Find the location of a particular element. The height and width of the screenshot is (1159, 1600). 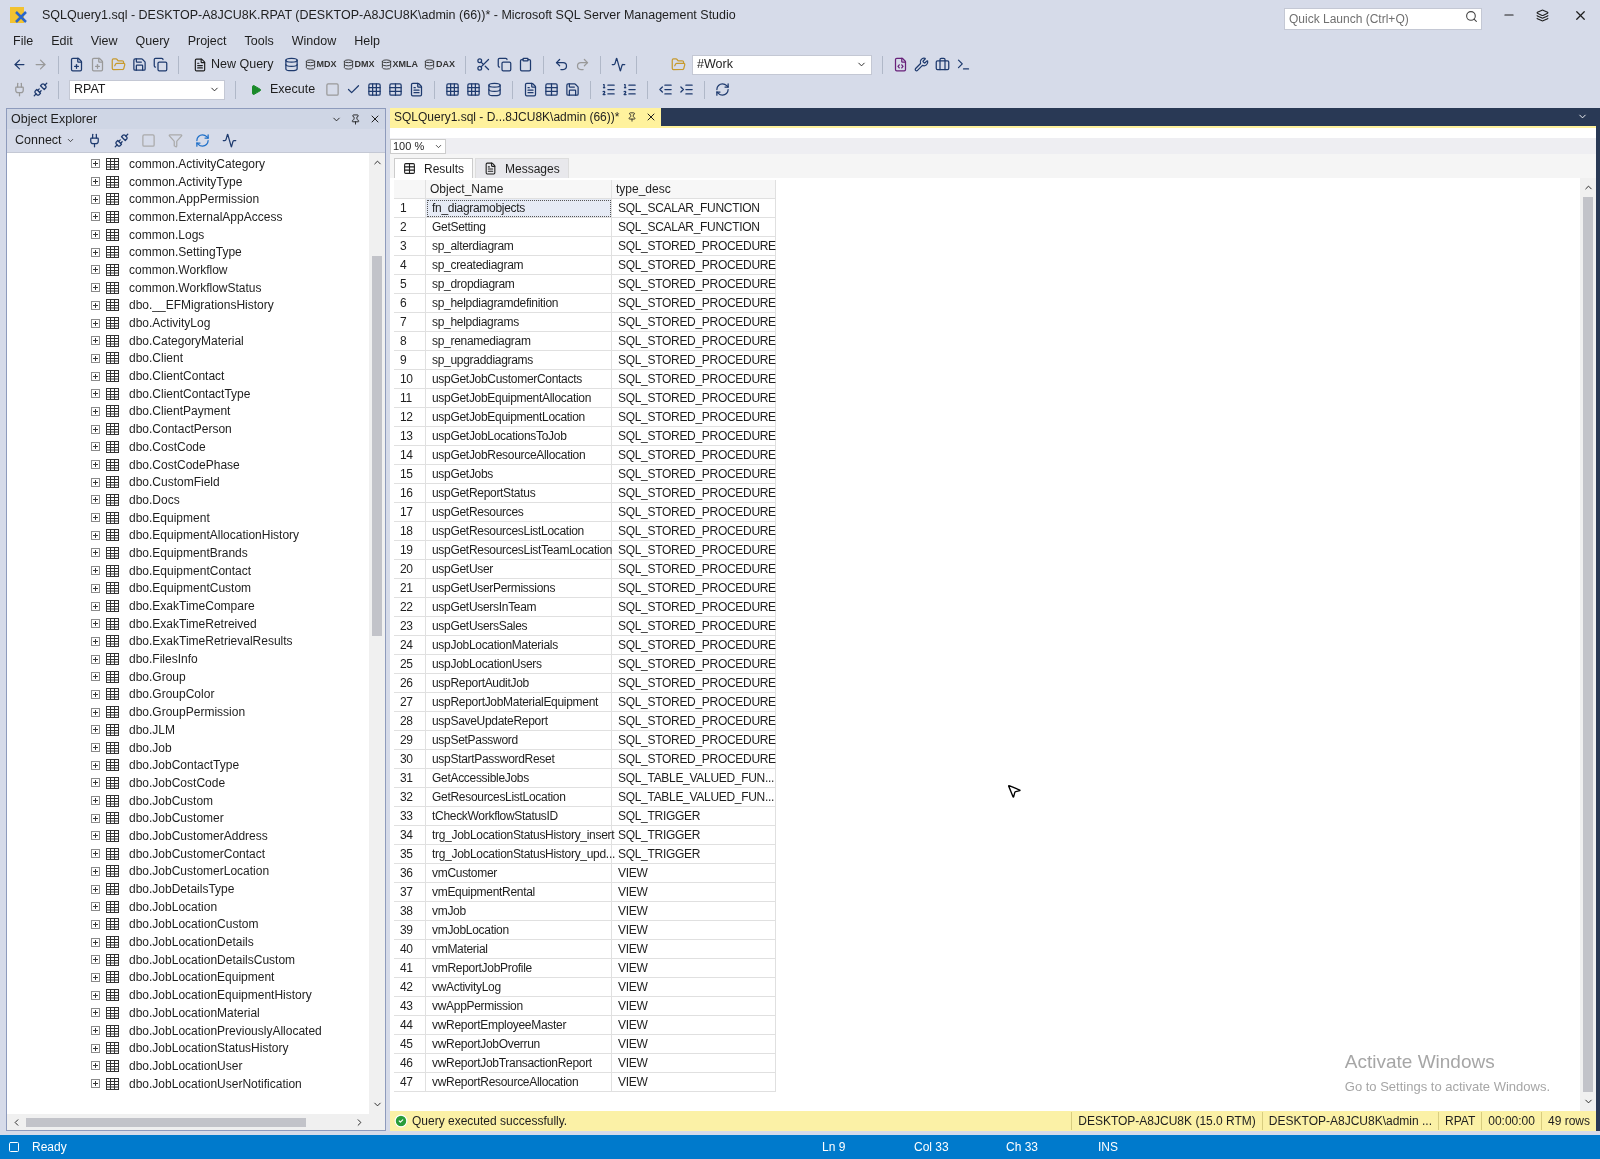

results-tab: Results is located at coordinates (433, 168).